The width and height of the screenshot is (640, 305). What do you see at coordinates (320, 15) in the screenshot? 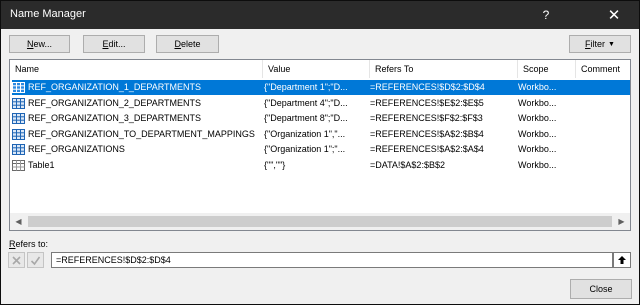
I see `title-bar: Name Manager ? ✕` at bounding box center [320, 15].